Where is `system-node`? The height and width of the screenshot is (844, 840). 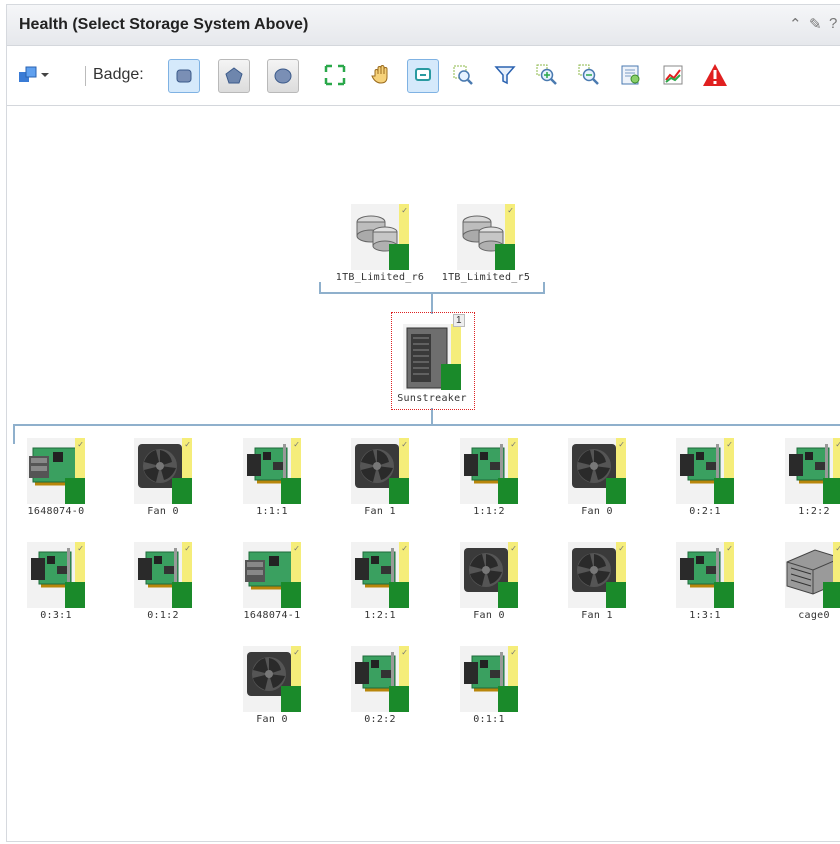 system-node is located at coordinates (432, 357).